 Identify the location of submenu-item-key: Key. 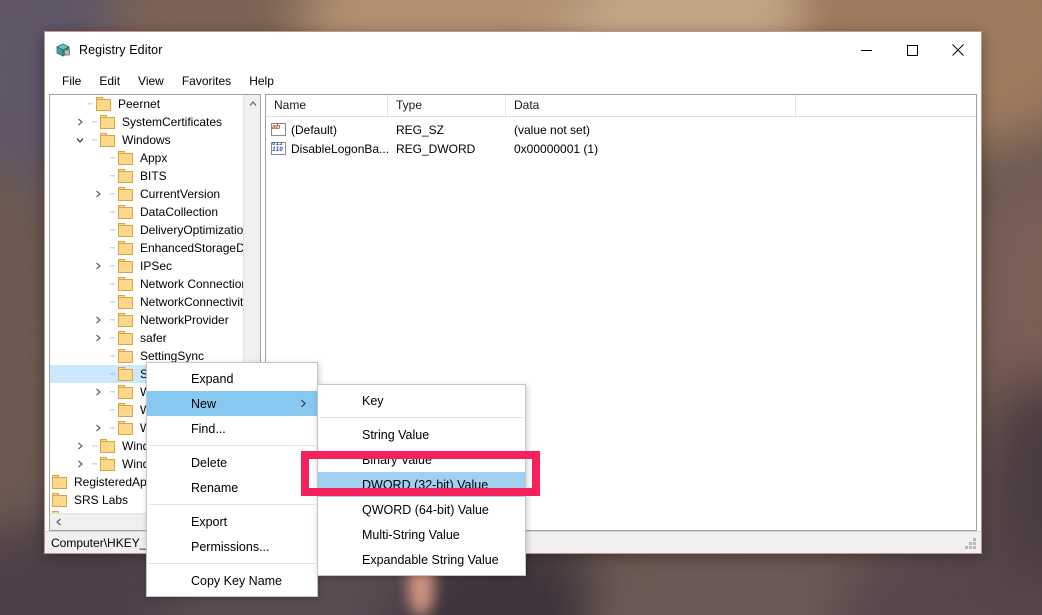
(421, 400).